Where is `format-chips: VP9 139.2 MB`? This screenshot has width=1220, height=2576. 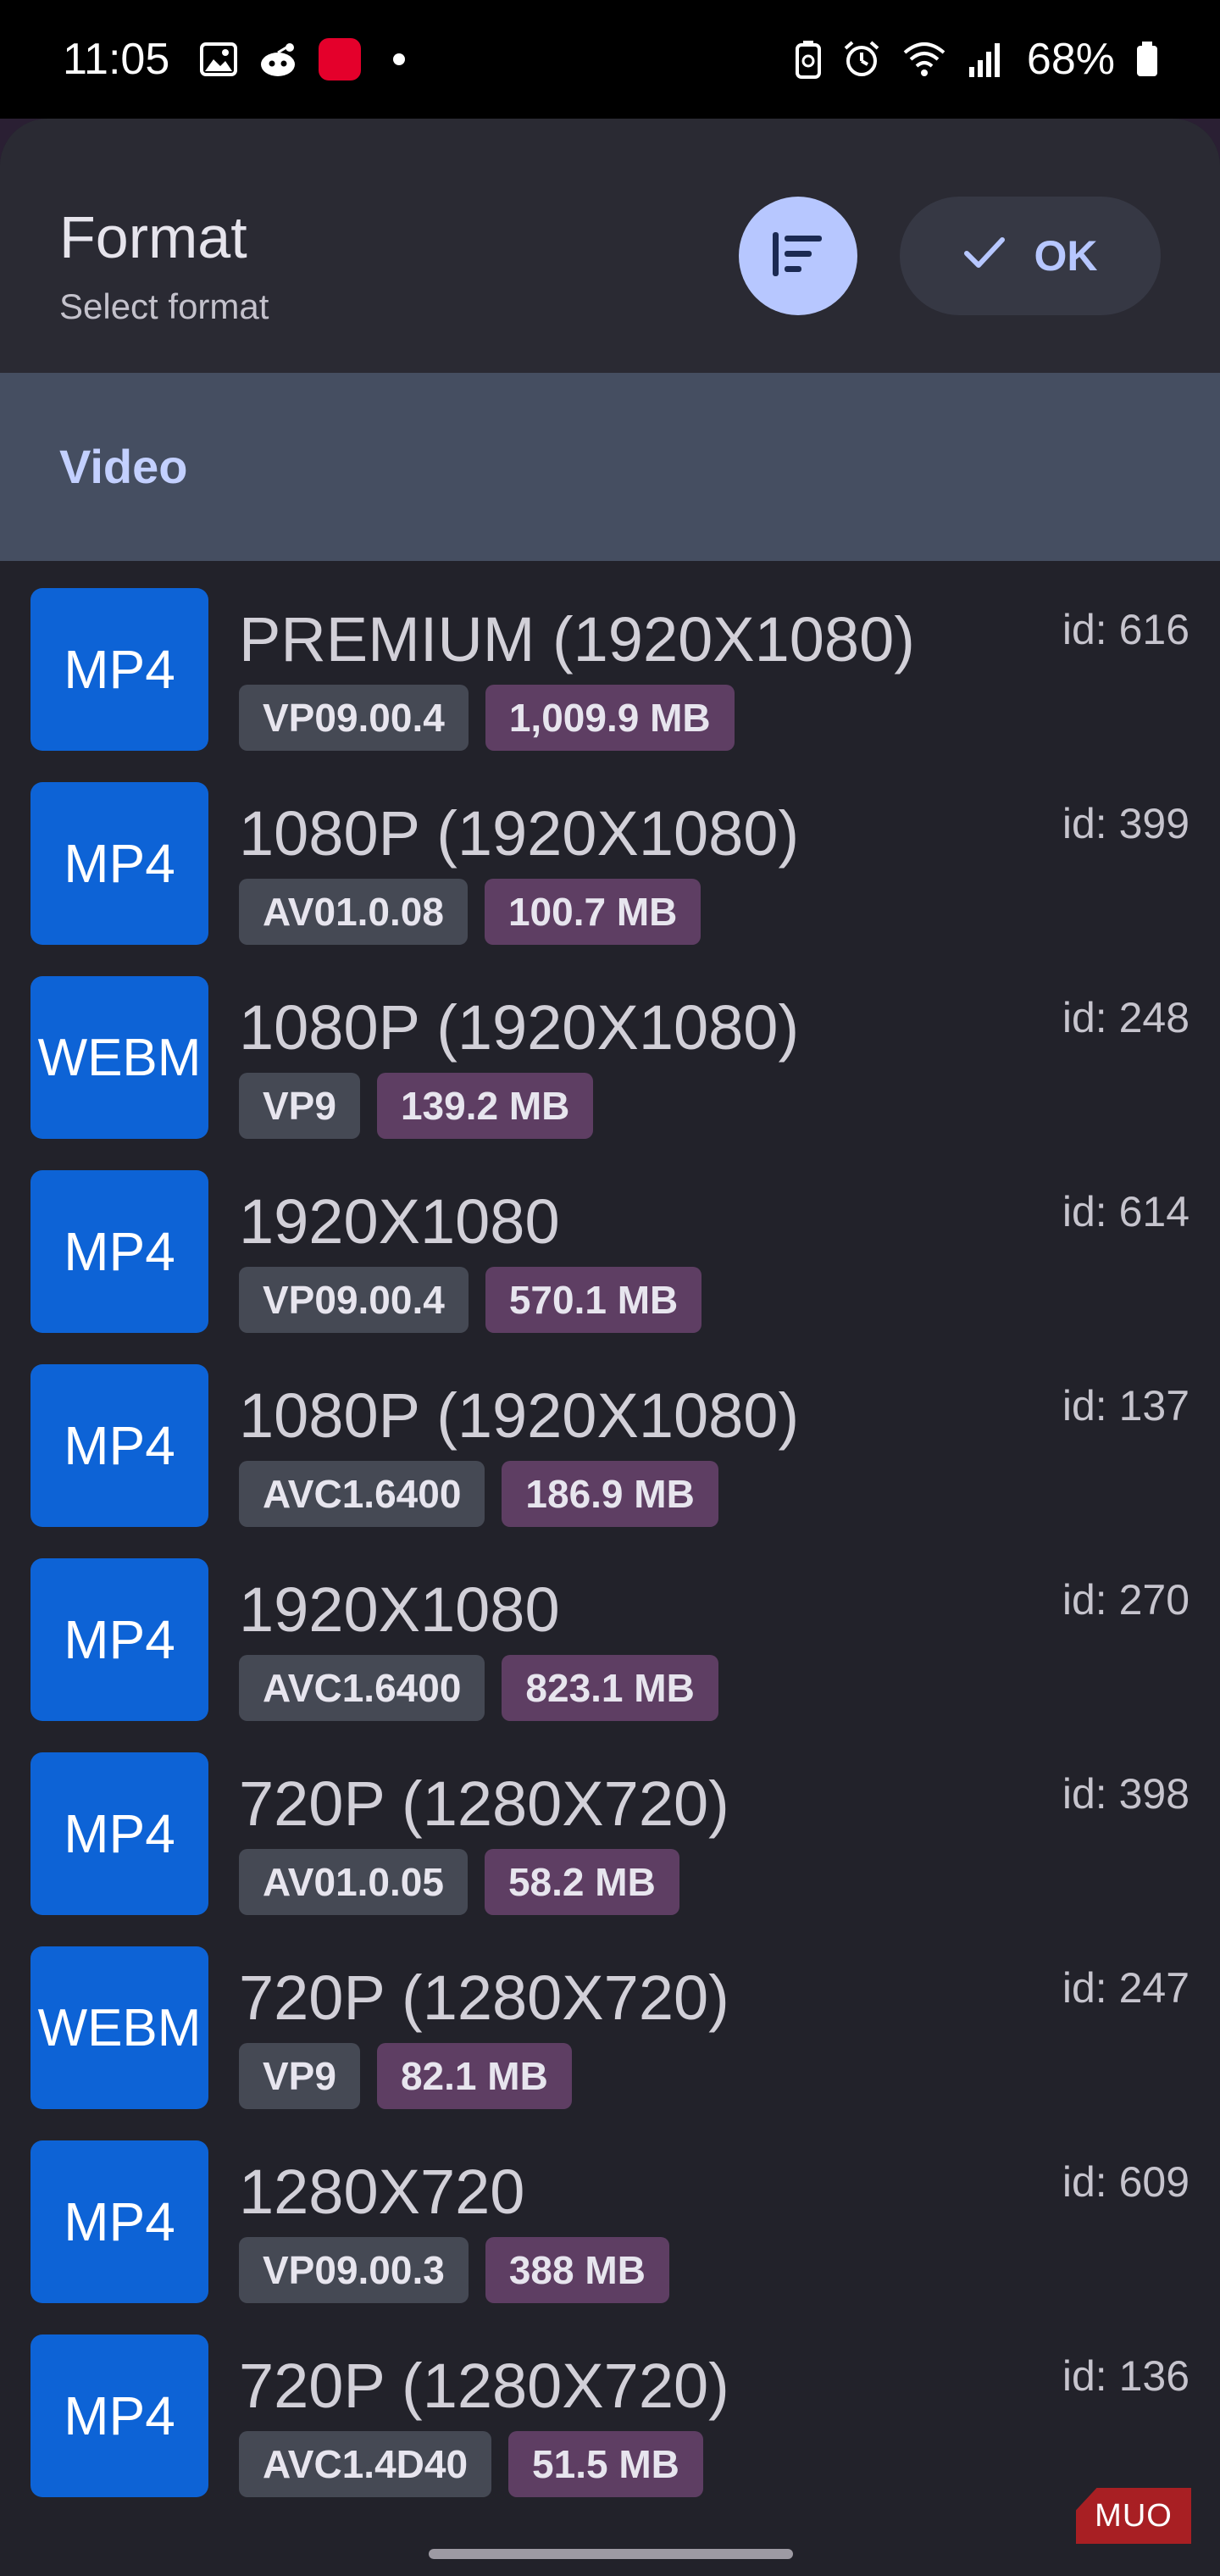
format-chips: VP9 139.2 MB is located at coordinates (416, 1106).